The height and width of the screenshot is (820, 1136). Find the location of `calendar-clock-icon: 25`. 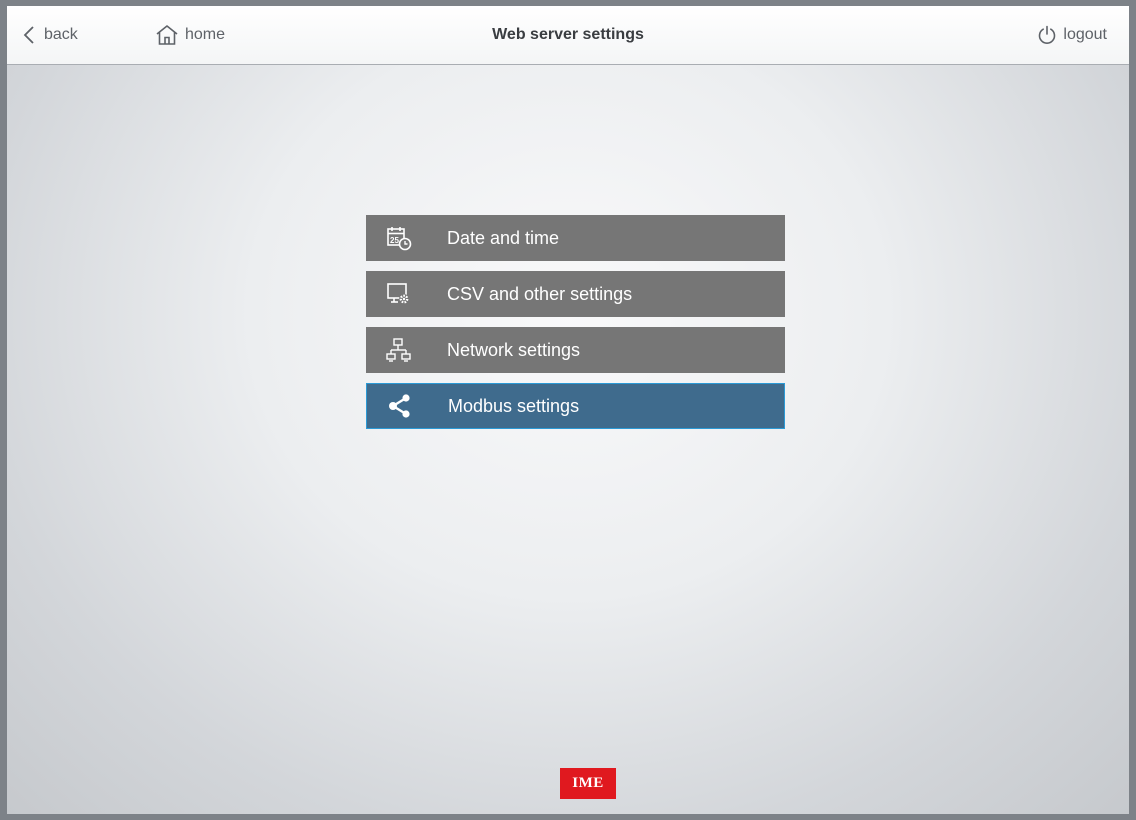

calendar-clock-icon: 25 is located at coordinates (399, 238).